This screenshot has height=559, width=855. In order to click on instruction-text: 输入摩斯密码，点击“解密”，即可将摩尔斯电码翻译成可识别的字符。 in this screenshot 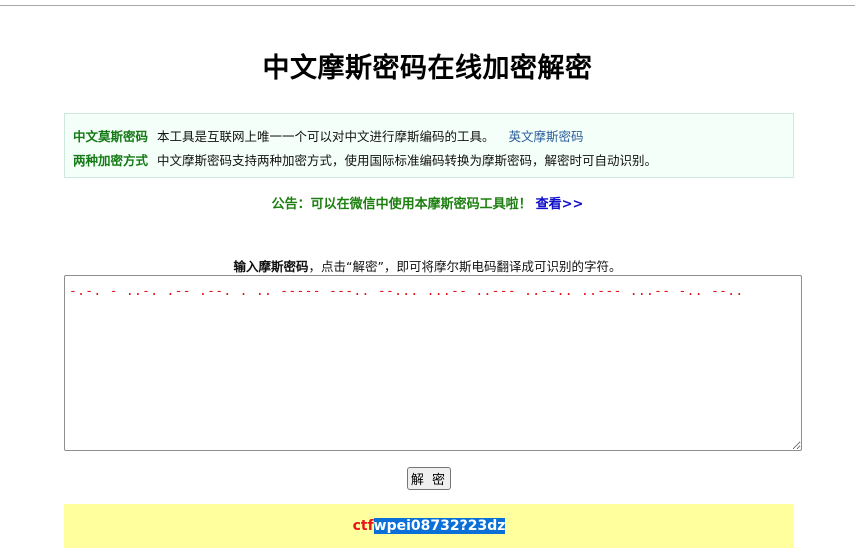, I will do `click(427, 265)`.